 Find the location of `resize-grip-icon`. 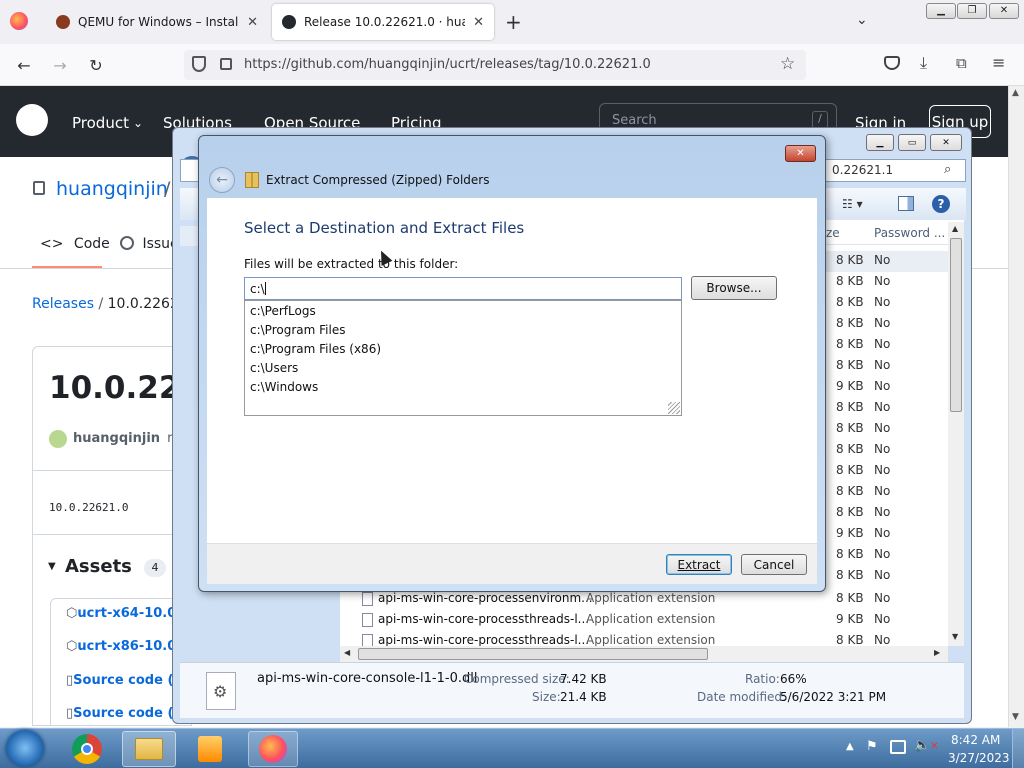

resize-grip-icon is located at coordinates (674, 408).